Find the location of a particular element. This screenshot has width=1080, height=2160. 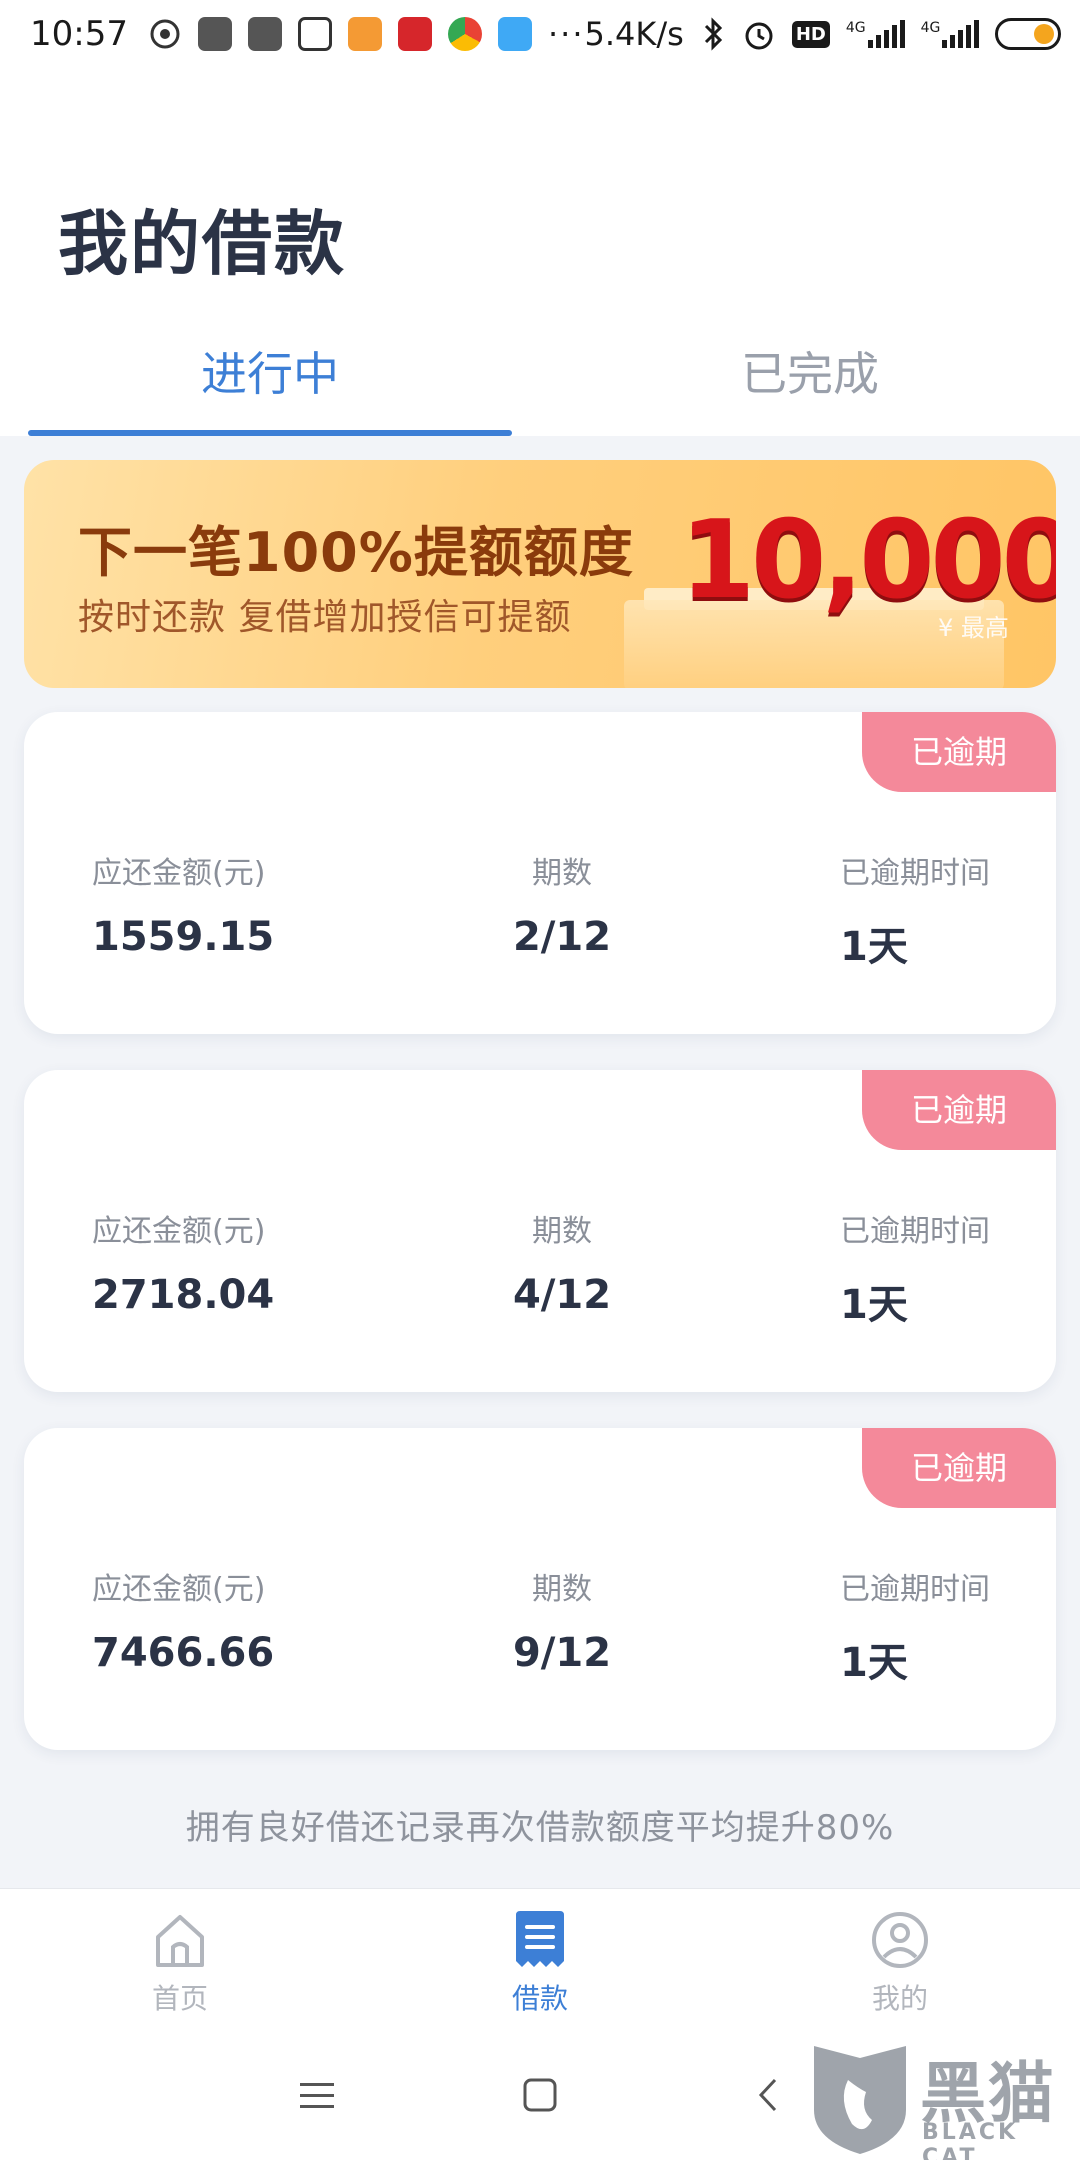

menu-icon is located at coordinates (317, 2095).